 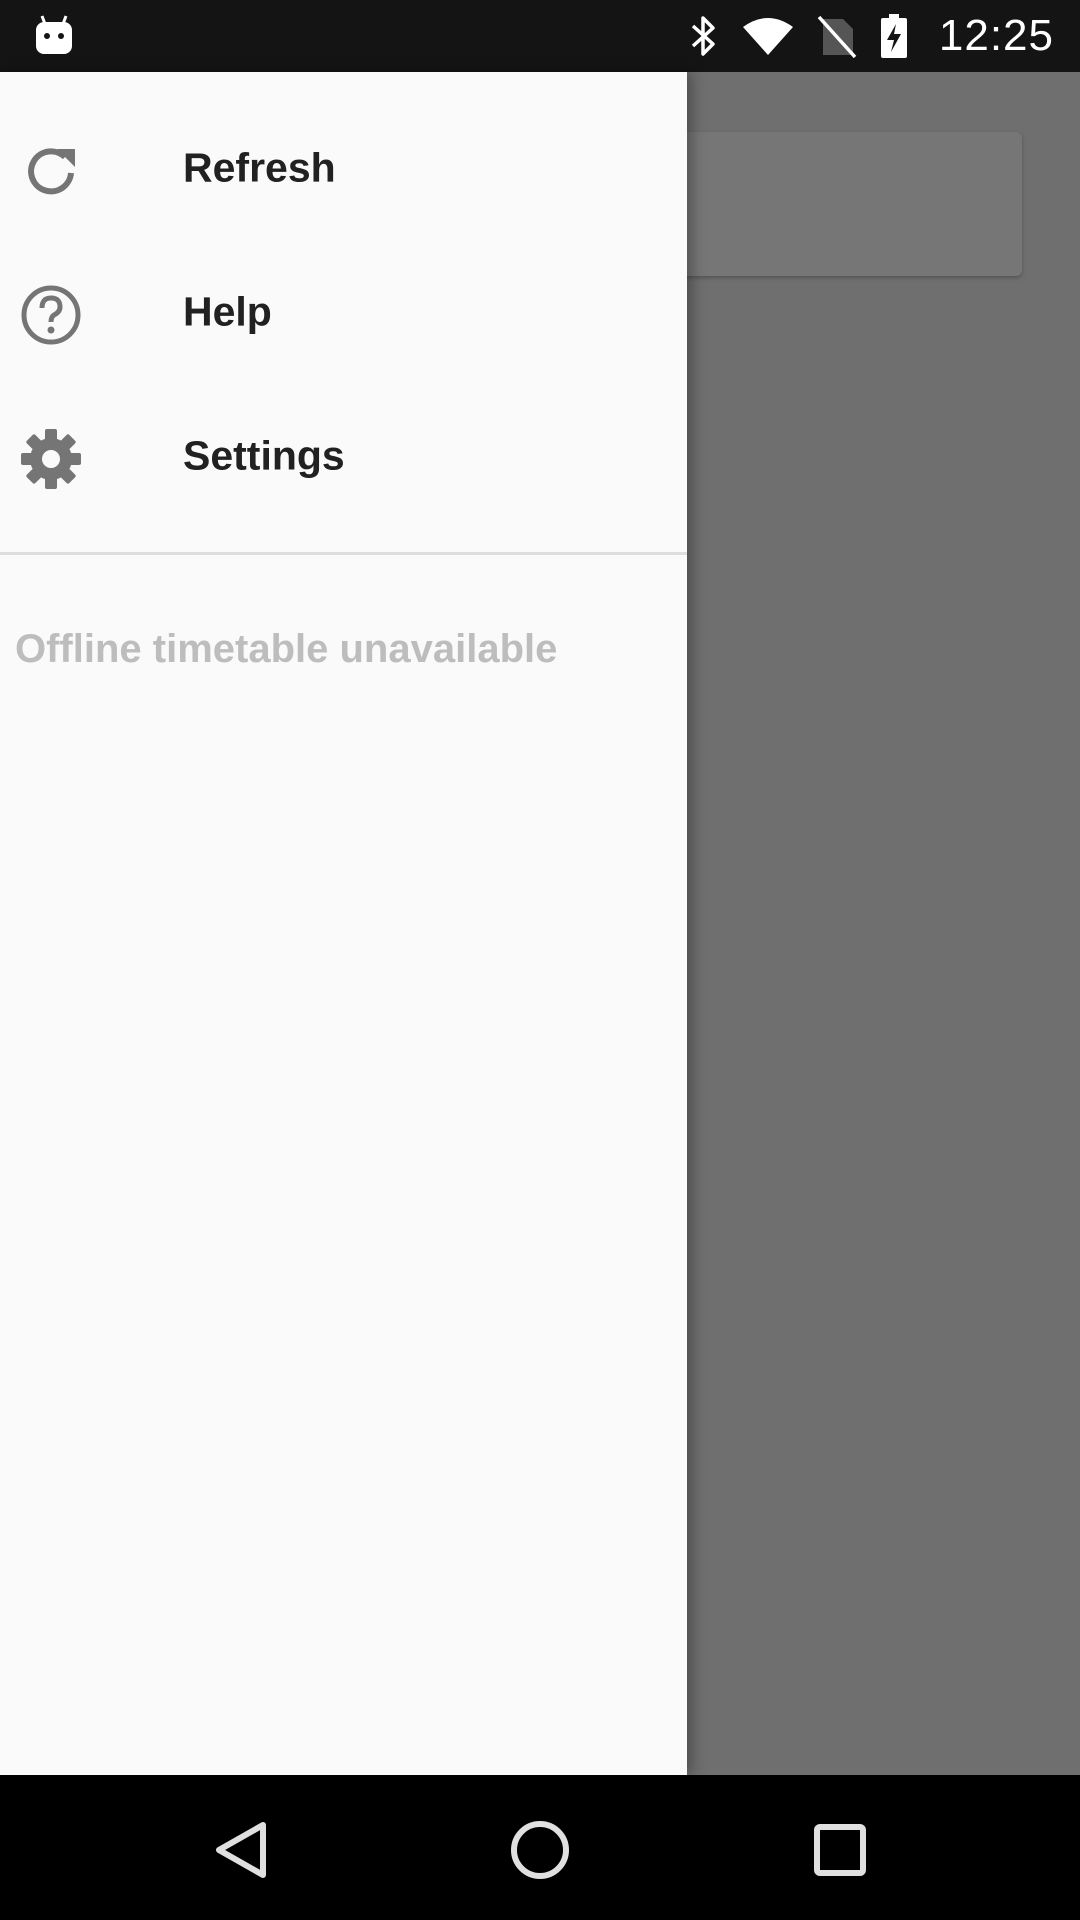 What do you see at coordinates (51, 315) in the screenshot?
I see `help-icon` at bounding box center [51, 315].